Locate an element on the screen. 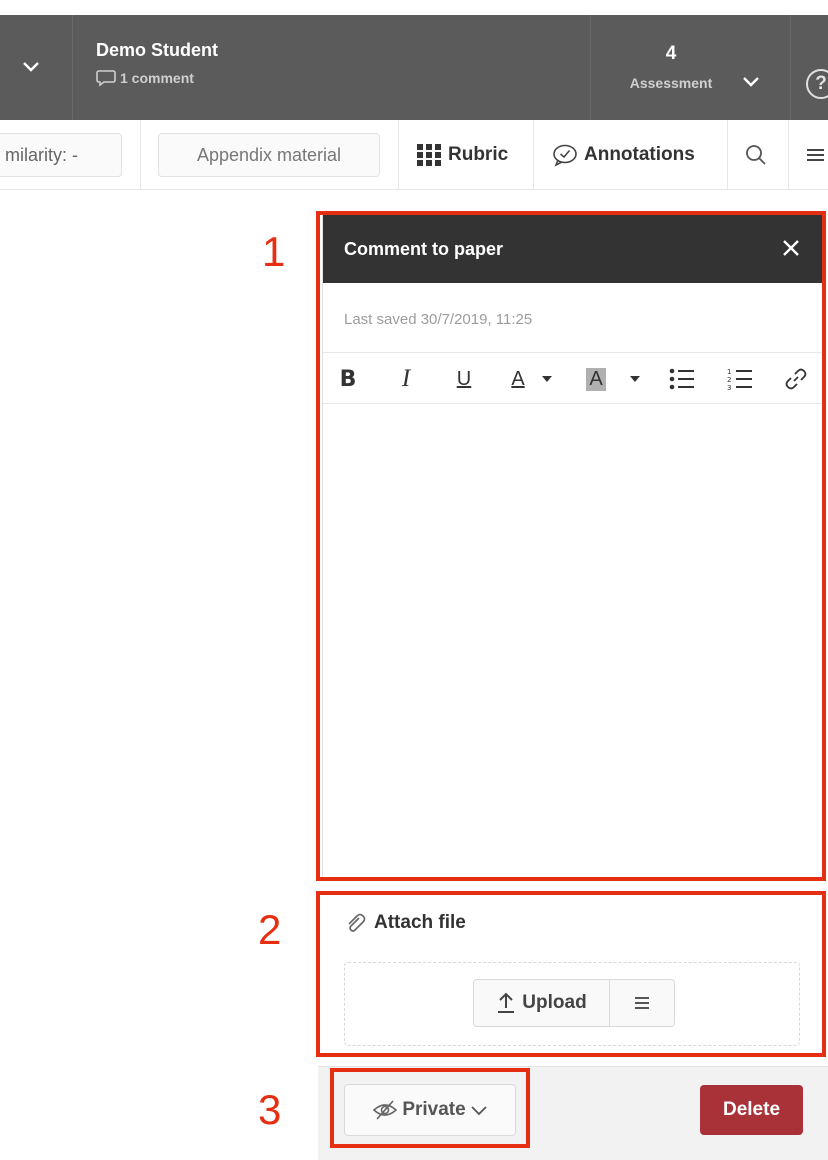  attach-file-heading: Attach file is located at coordinates (405, 923).